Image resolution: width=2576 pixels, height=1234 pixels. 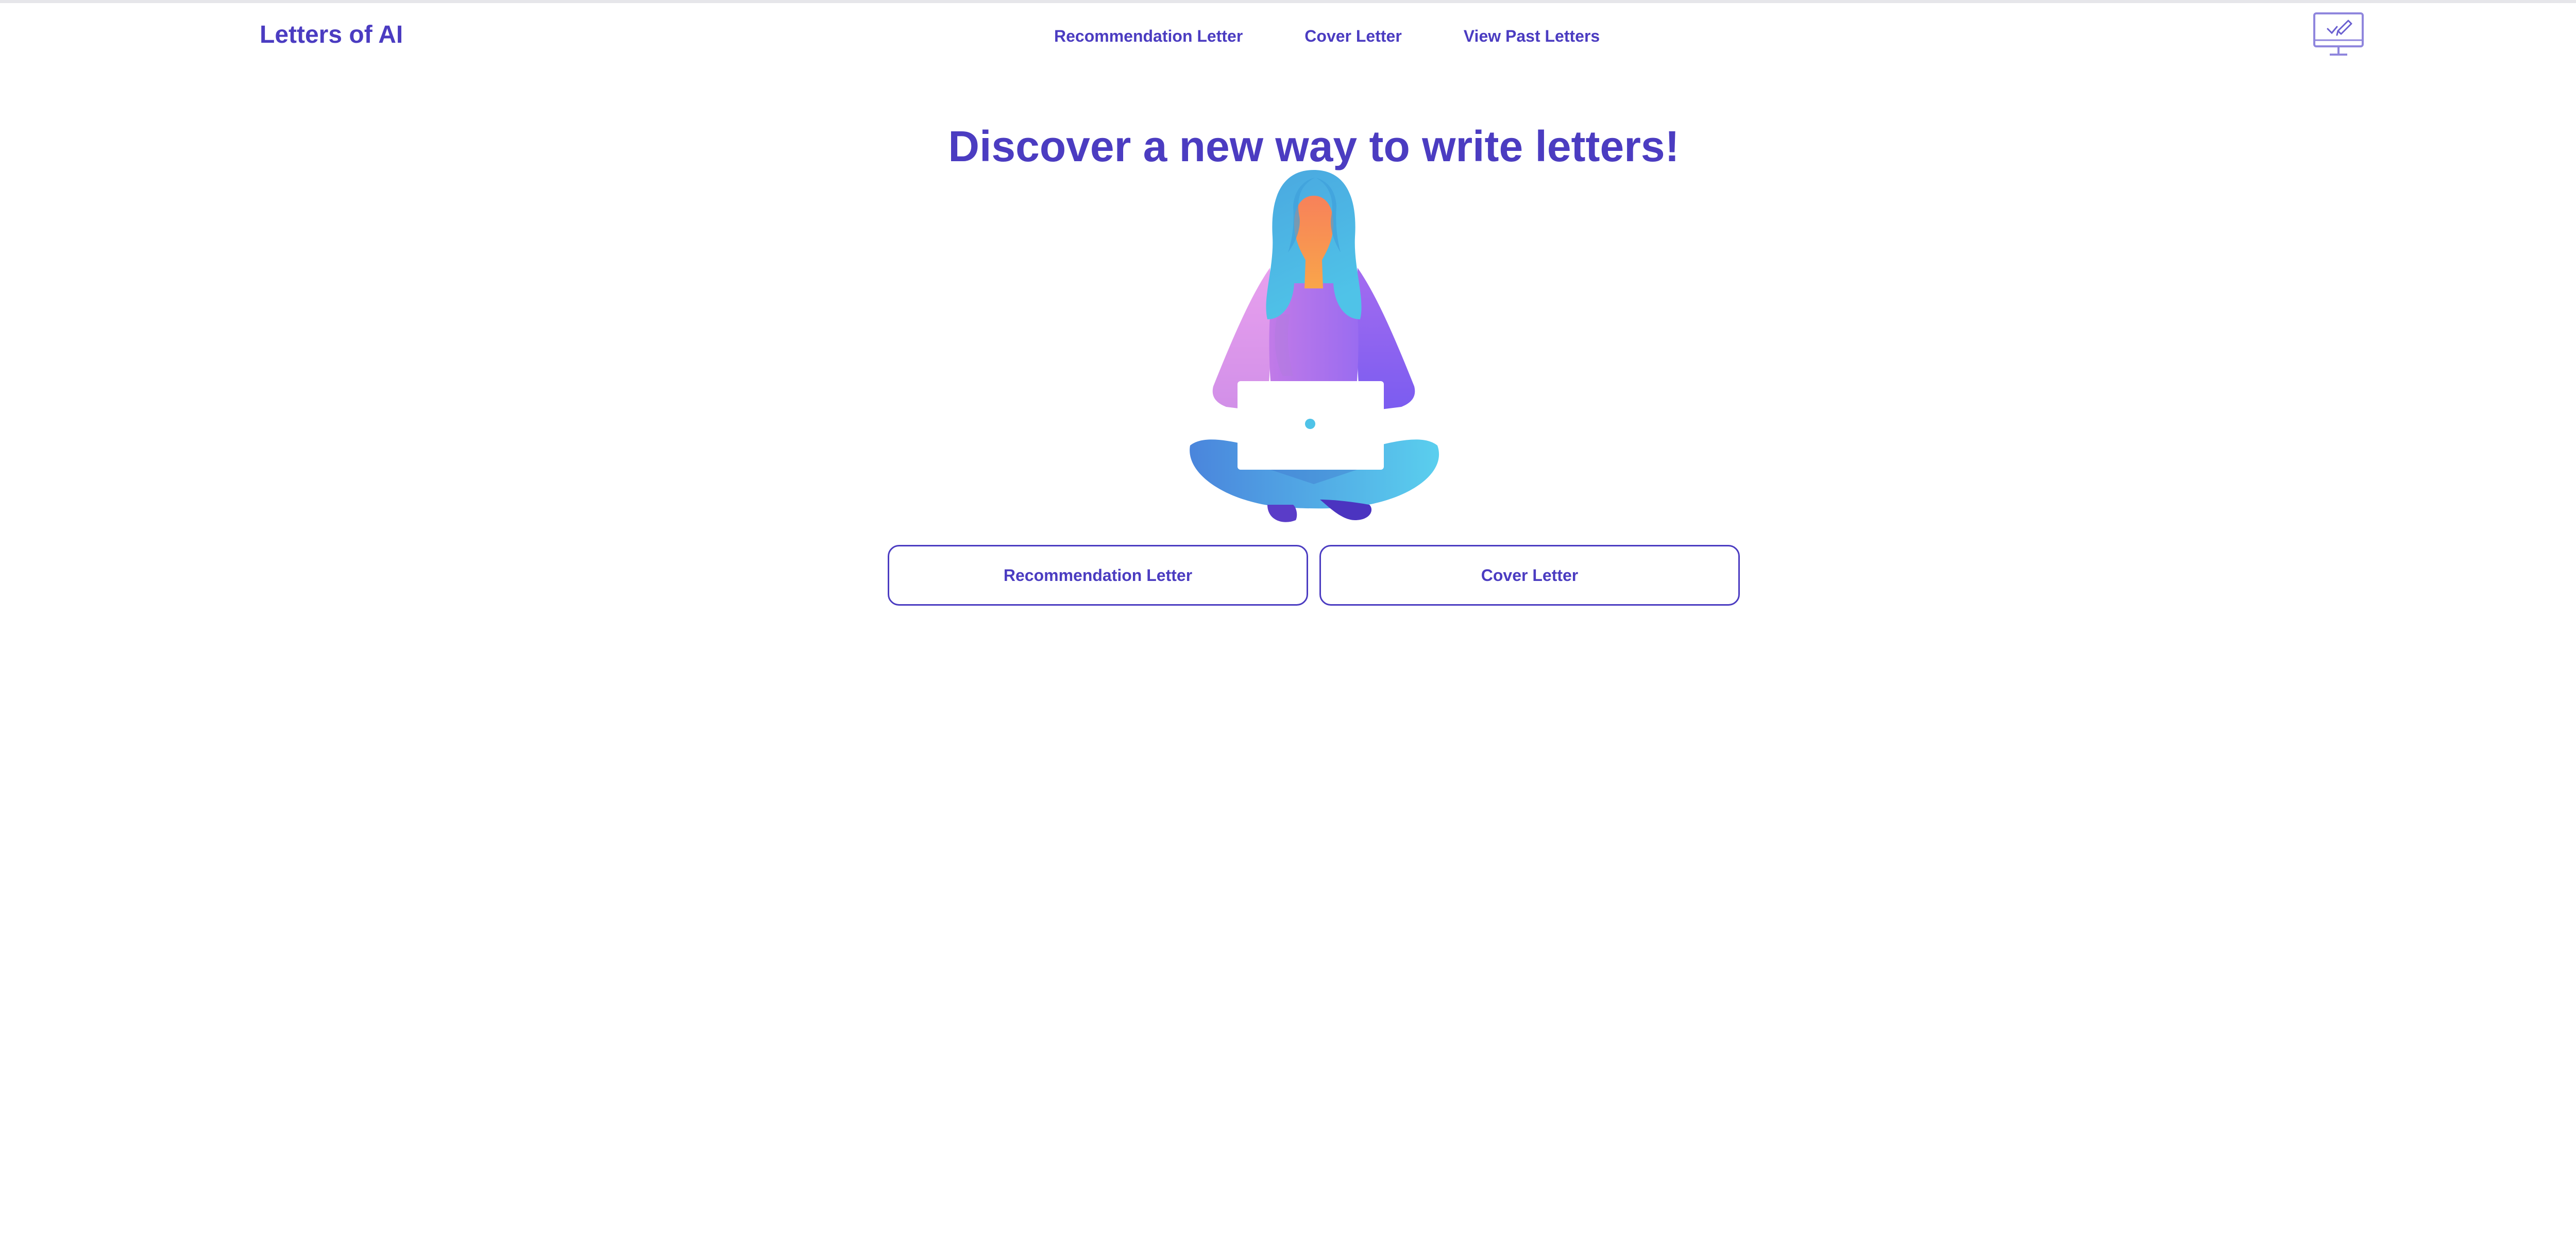 What do you see at coordinates (1314, 146) in the screenshot?
I see `hero-title: Discover a new way to write letters!` at bounding box center [1314, 146].